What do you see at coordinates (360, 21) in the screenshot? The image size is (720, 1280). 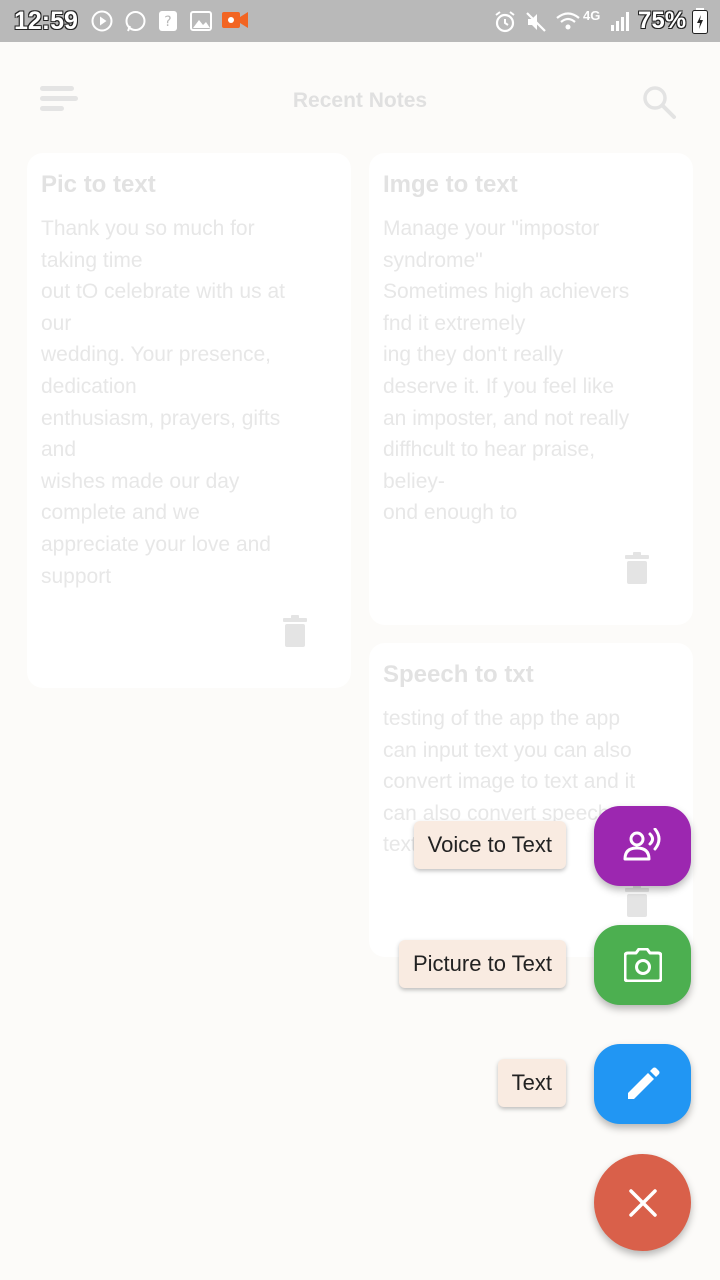 I see `status-bar: 12:59 ? 4G 75%` at bounding box center [360, 21].